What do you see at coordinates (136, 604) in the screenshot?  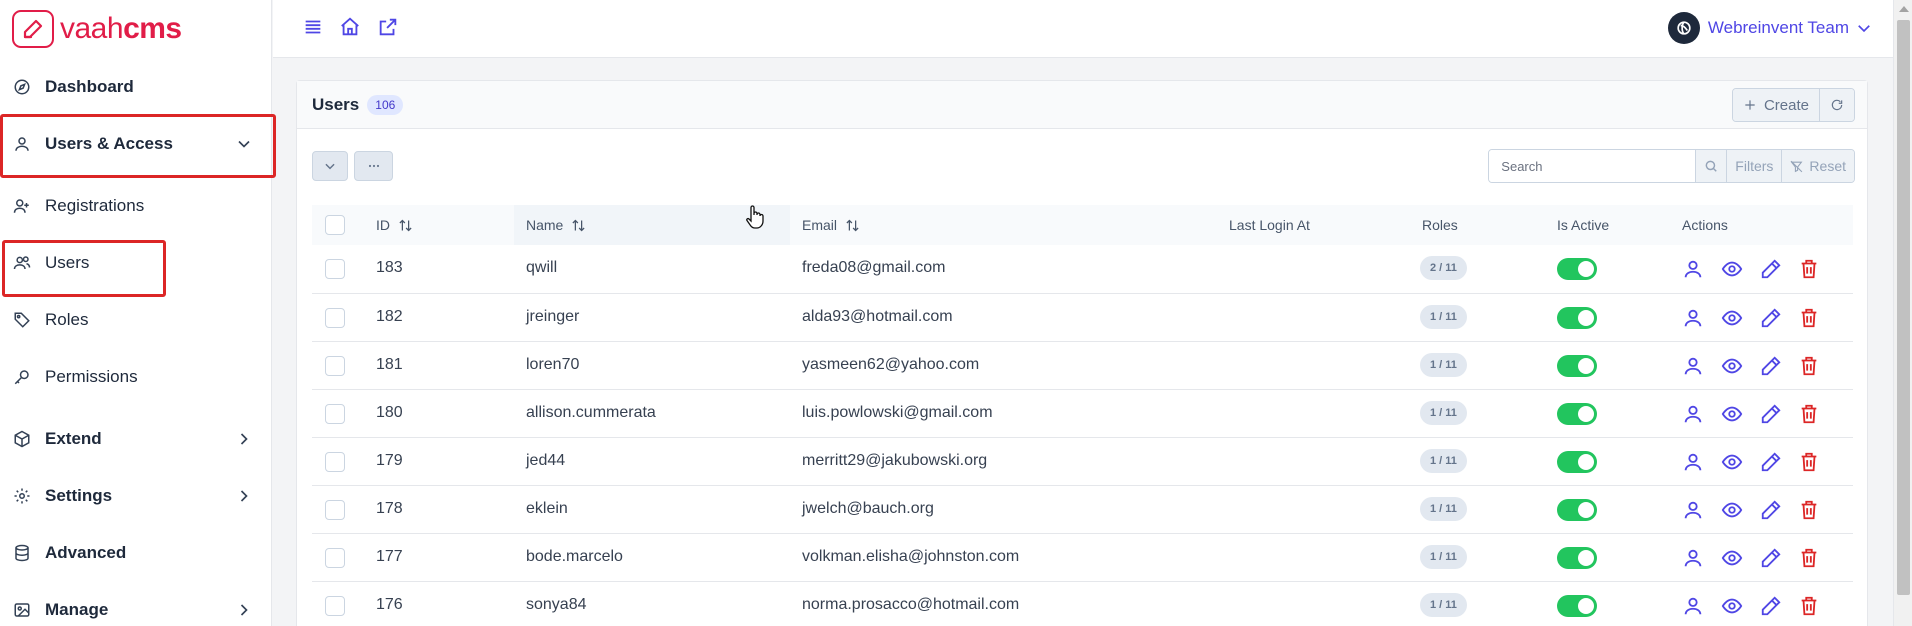 I see `sidebar-item-manage: Manage` at bounding box center [136, 604].